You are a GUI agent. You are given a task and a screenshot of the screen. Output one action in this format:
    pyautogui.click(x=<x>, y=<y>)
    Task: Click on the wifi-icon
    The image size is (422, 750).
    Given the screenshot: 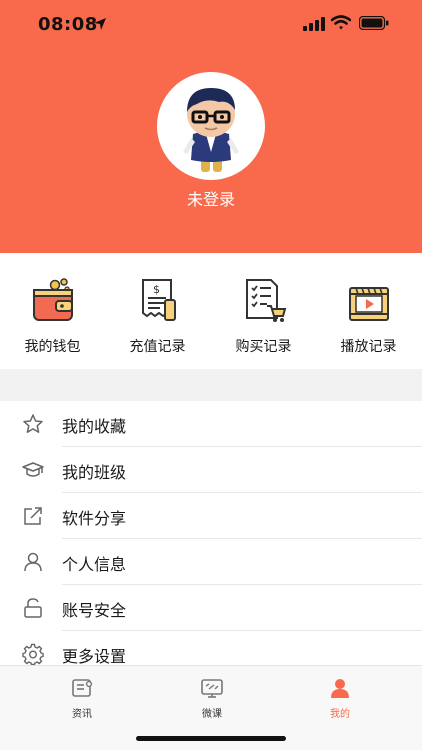 What is the action you would take?
    pyautogui.click(x=341, y=22)
    